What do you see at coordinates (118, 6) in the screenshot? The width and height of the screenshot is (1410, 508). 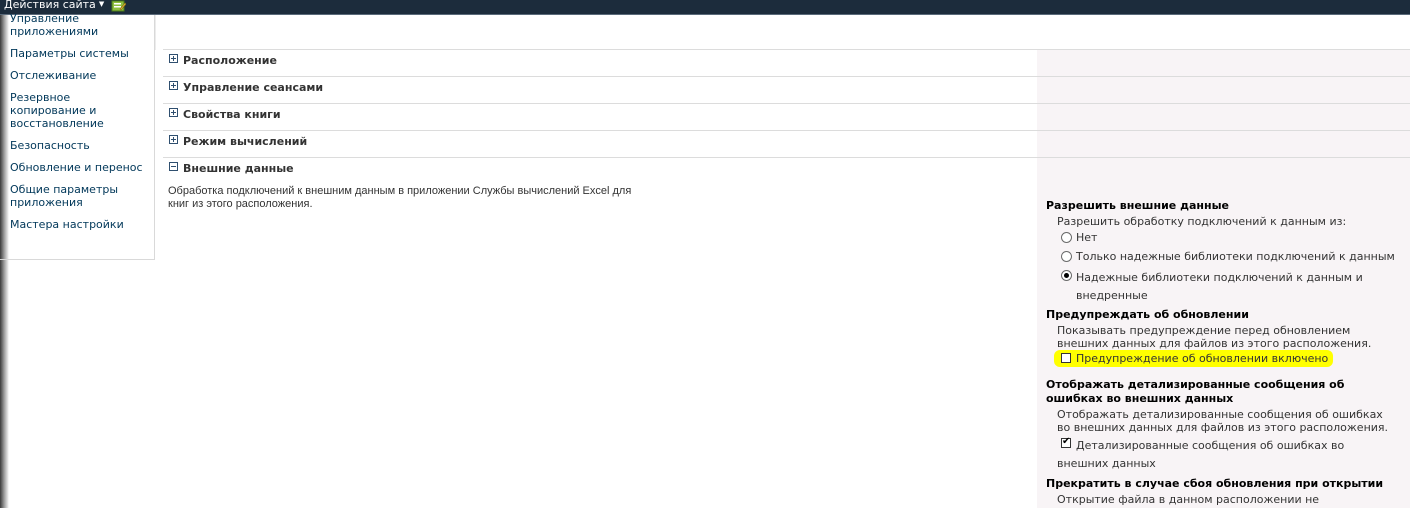 I see `edit-page-icon` at bounding box center [118, 6].